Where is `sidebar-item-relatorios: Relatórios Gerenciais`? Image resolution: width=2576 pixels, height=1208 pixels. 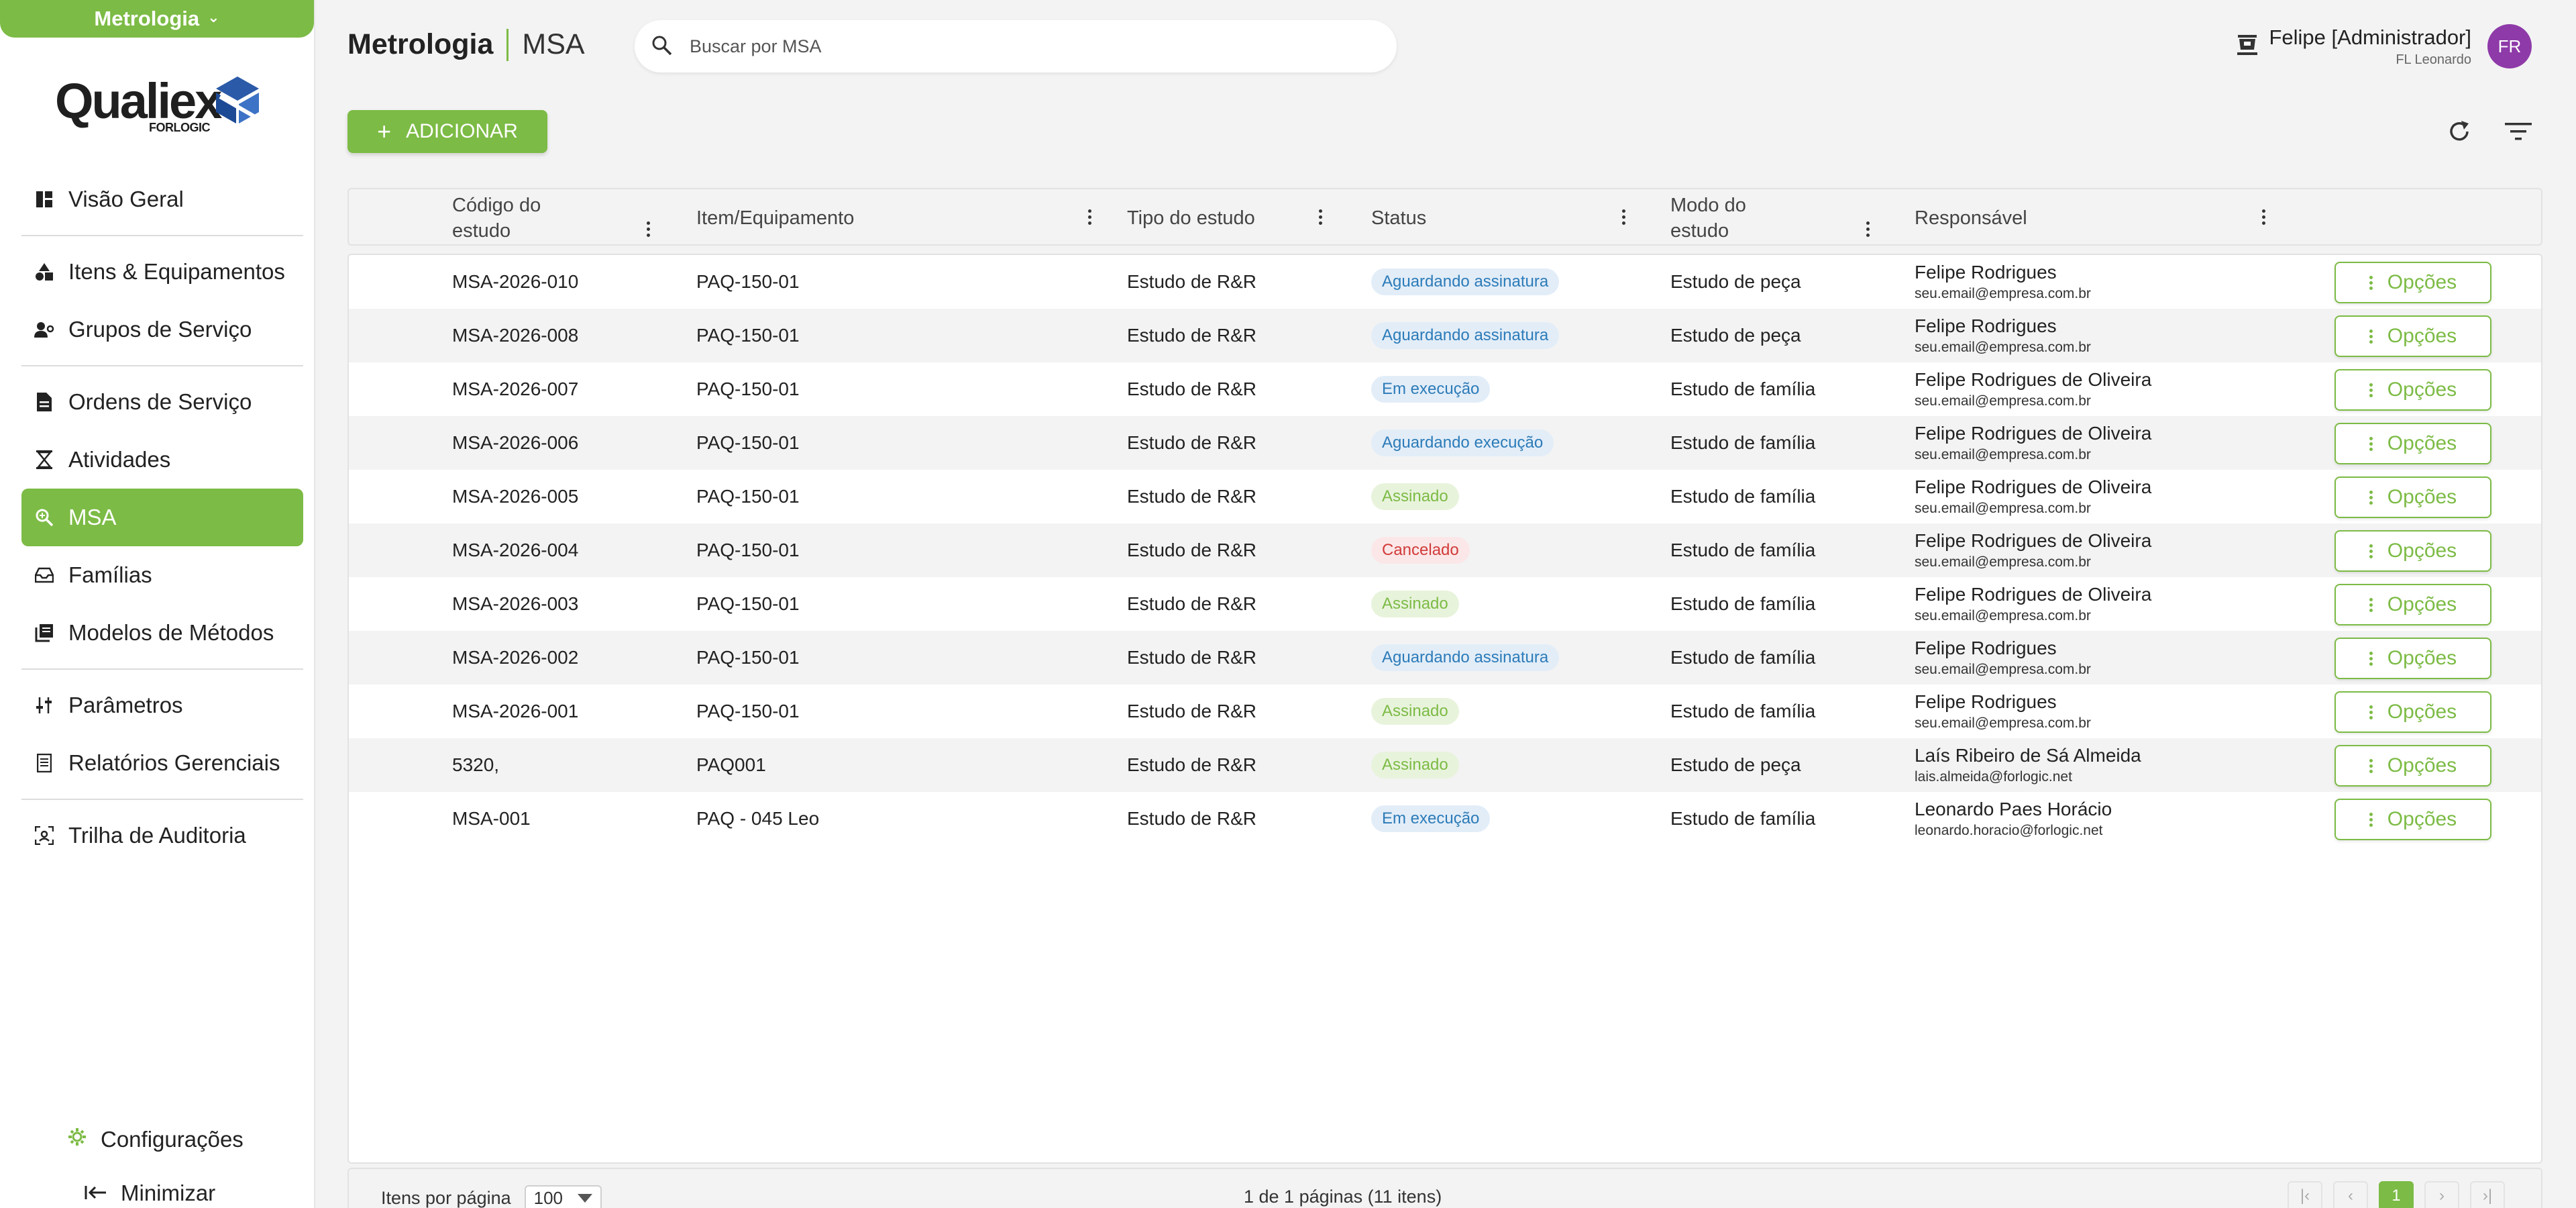 sidebar-item-relatorios: Relatórios Gerenciais is located at coordinates (162, 763).